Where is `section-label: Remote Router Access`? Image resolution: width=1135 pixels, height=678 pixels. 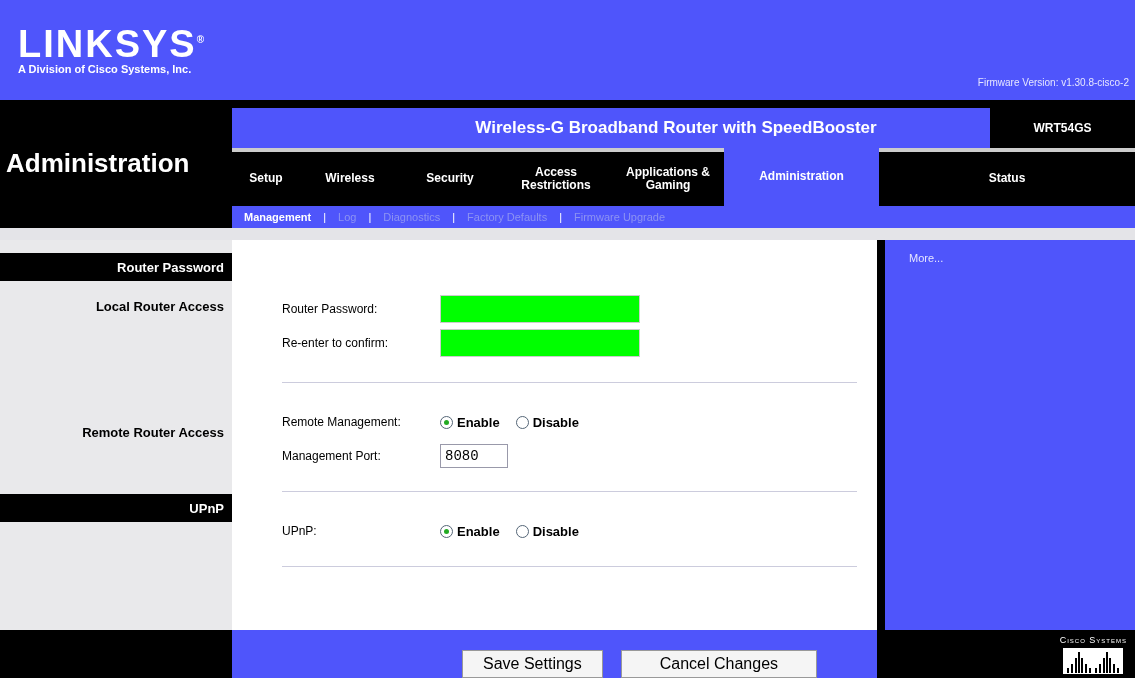
section-label: Remote Router Access is located at coordinates (153, 432).